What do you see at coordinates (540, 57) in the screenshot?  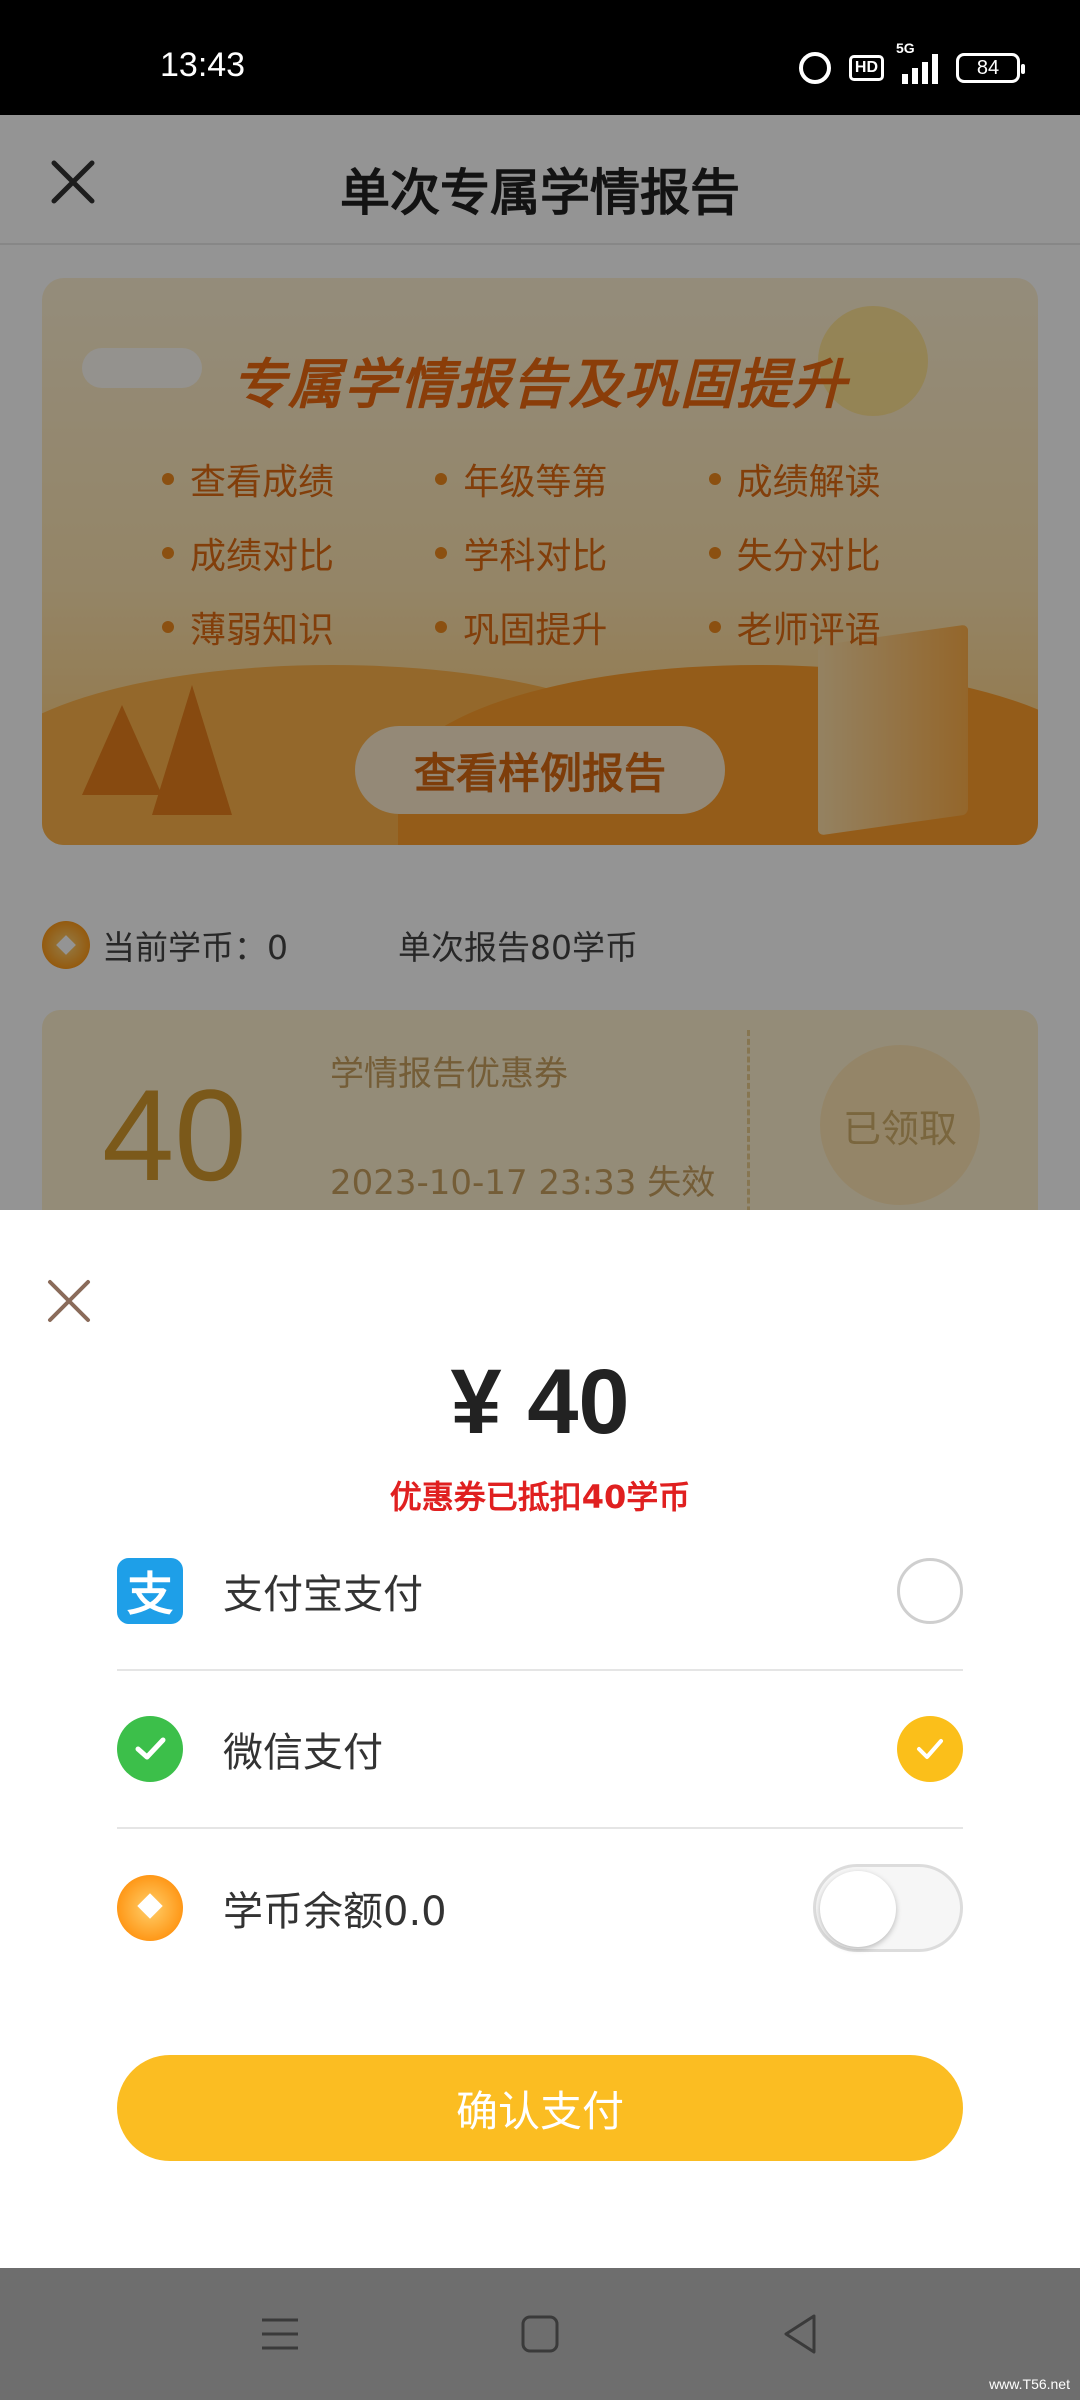 I see `status-bar: 13:43 HD 5G 84` at bounding box center [540, 57].